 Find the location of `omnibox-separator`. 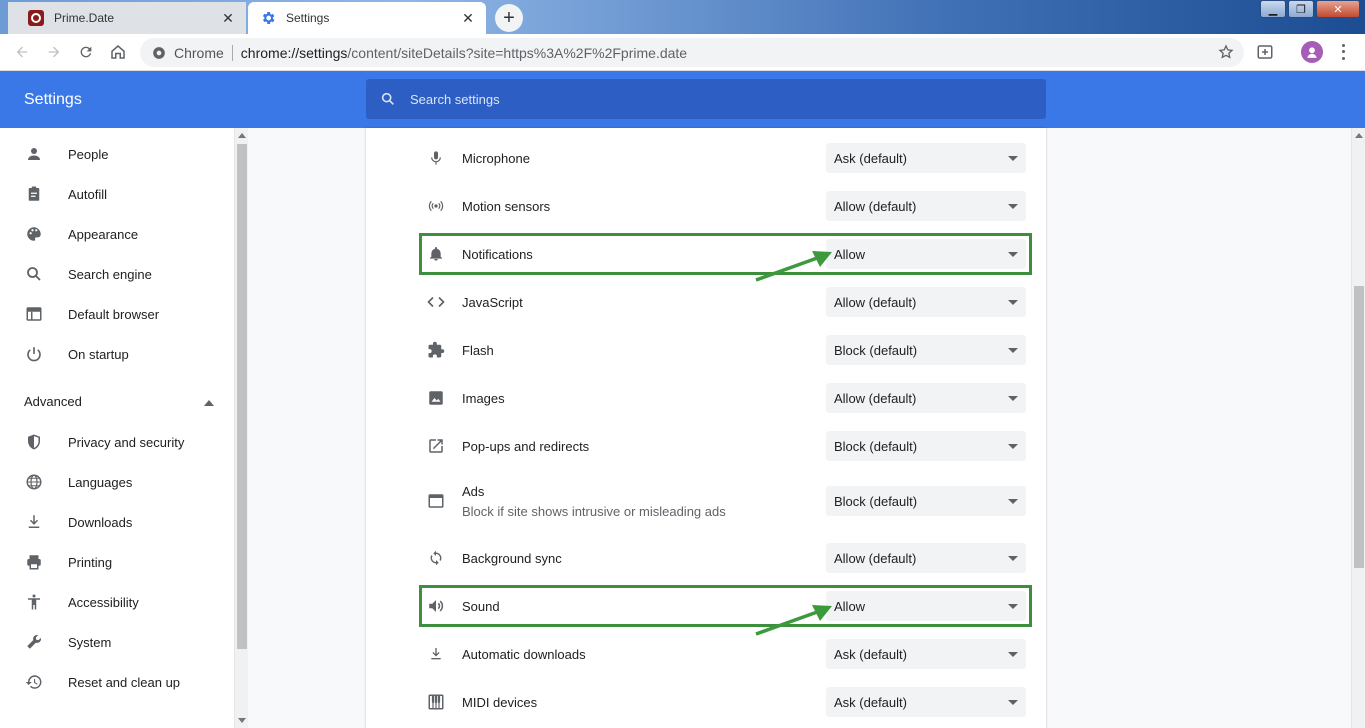

omnibox-separator is located at coordinates (232, 52).